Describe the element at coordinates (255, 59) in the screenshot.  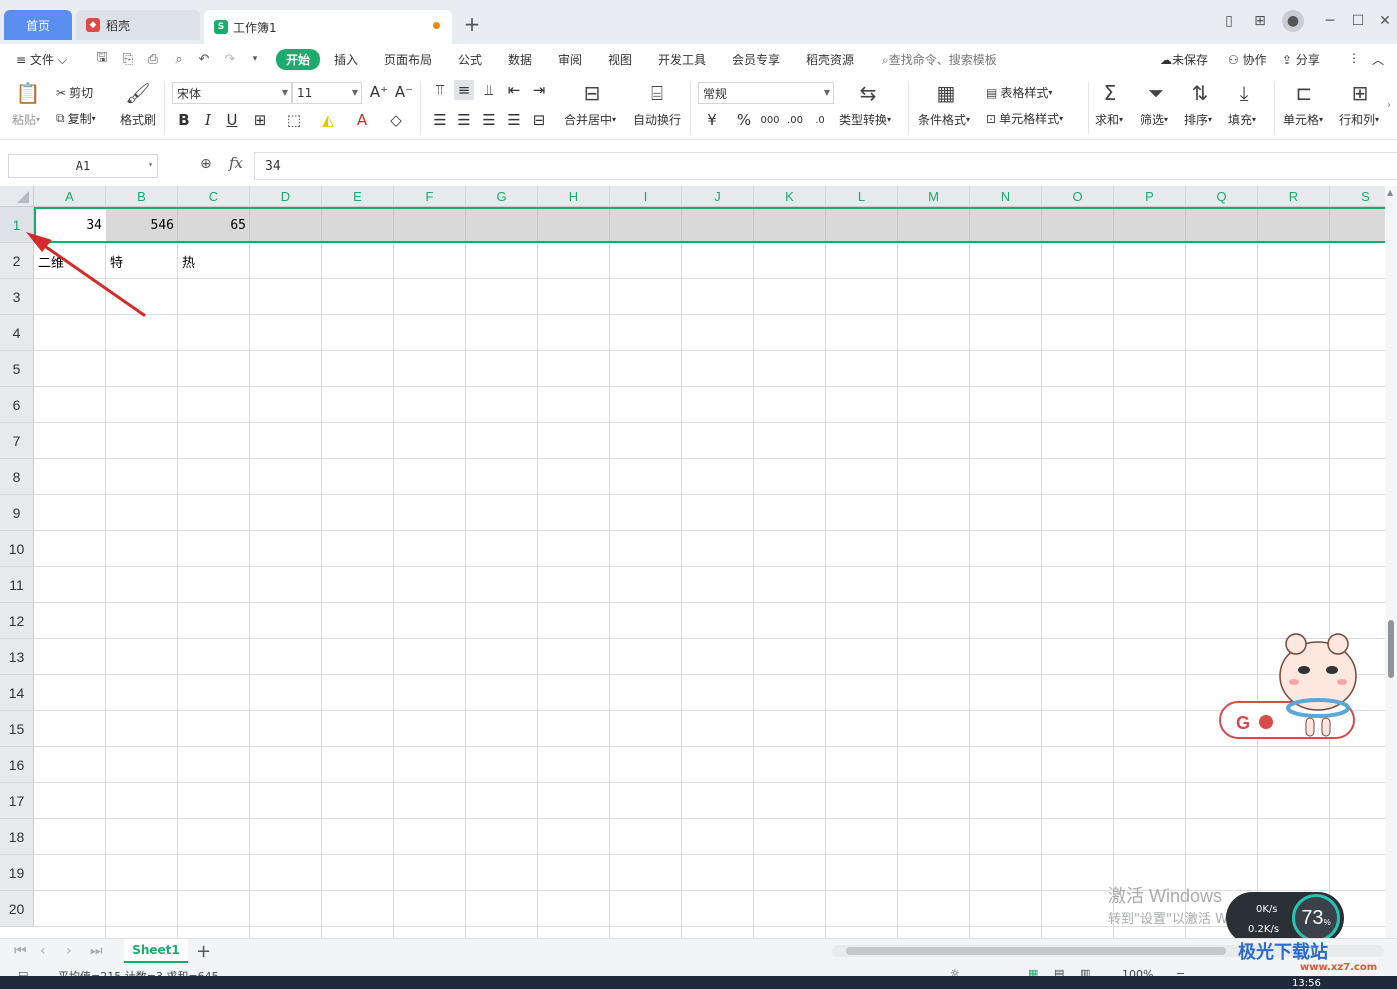
I see `quick-access-dropdown-icon: ▾` at that location.